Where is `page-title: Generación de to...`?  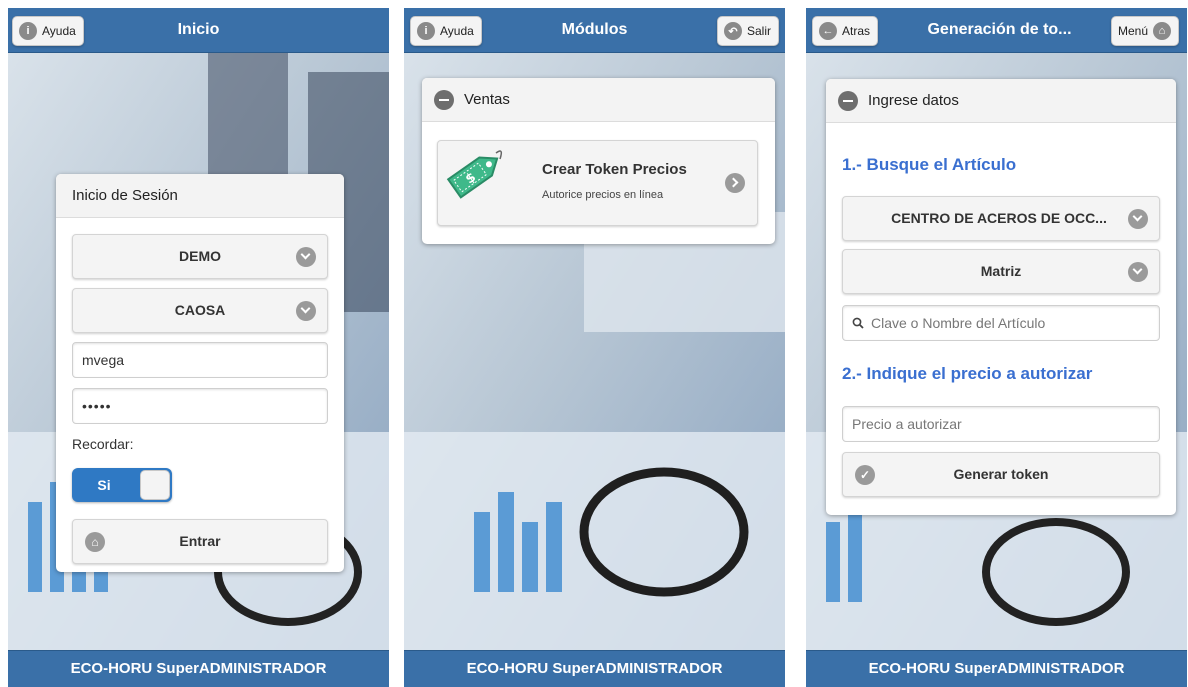 page-title: Generación de to... is located at coordinates (999, 29).